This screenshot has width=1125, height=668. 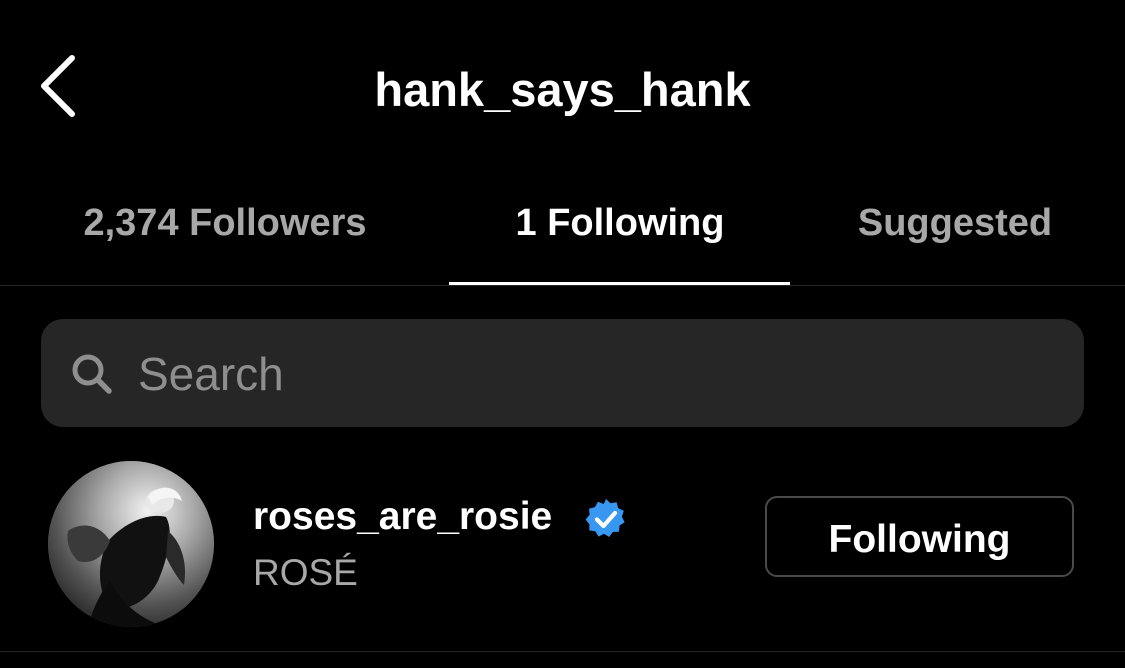 What do you see at coordinates (955, 223) in the screenshot?
I see `tab-suggested: Suggested` at bounding box center [955, 223].